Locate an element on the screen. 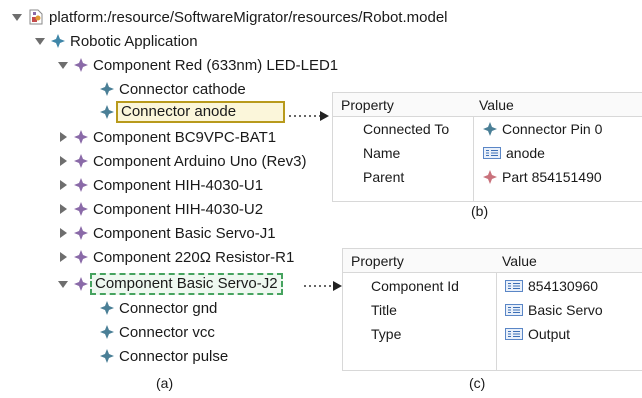 This screenshot has height=398, width=642. tree-item-component: Component BC9VPC-BAT1 is located at coordinates (166, 137).